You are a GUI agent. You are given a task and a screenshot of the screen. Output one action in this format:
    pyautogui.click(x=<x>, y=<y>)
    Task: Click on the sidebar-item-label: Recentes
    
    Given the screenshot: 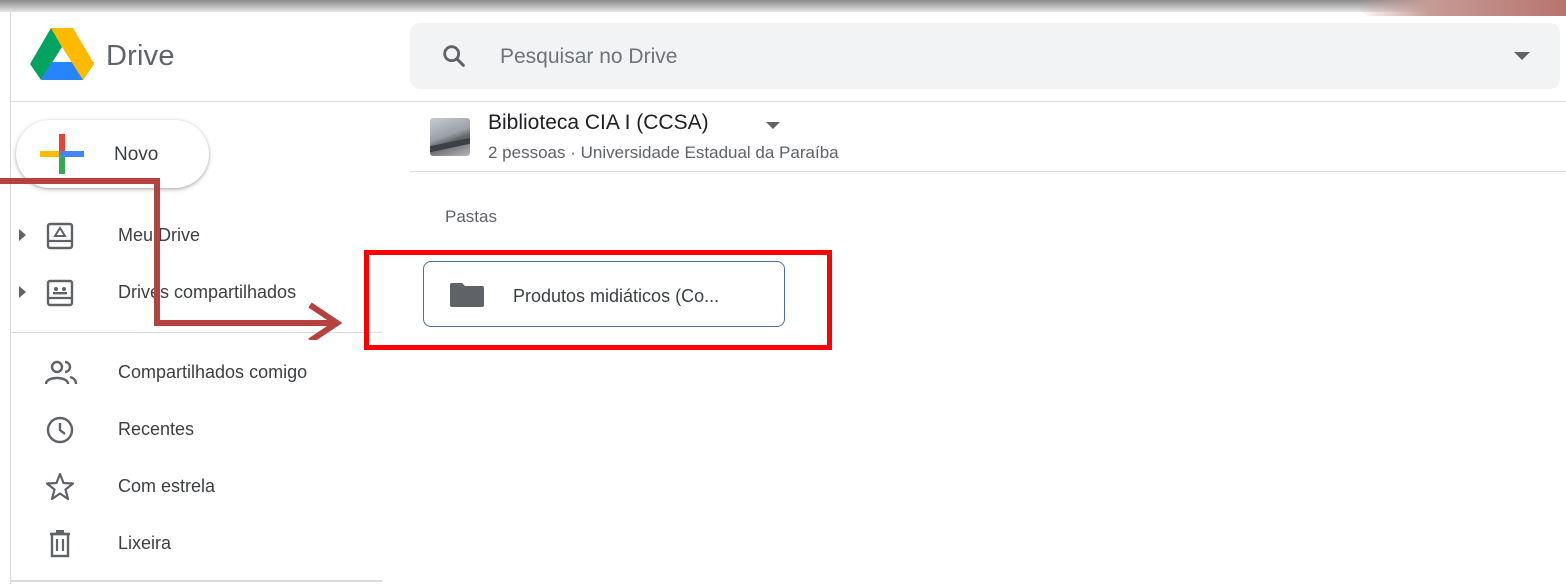 What is the action you would take?
    pyautogui.click(x=156, y=429)
    